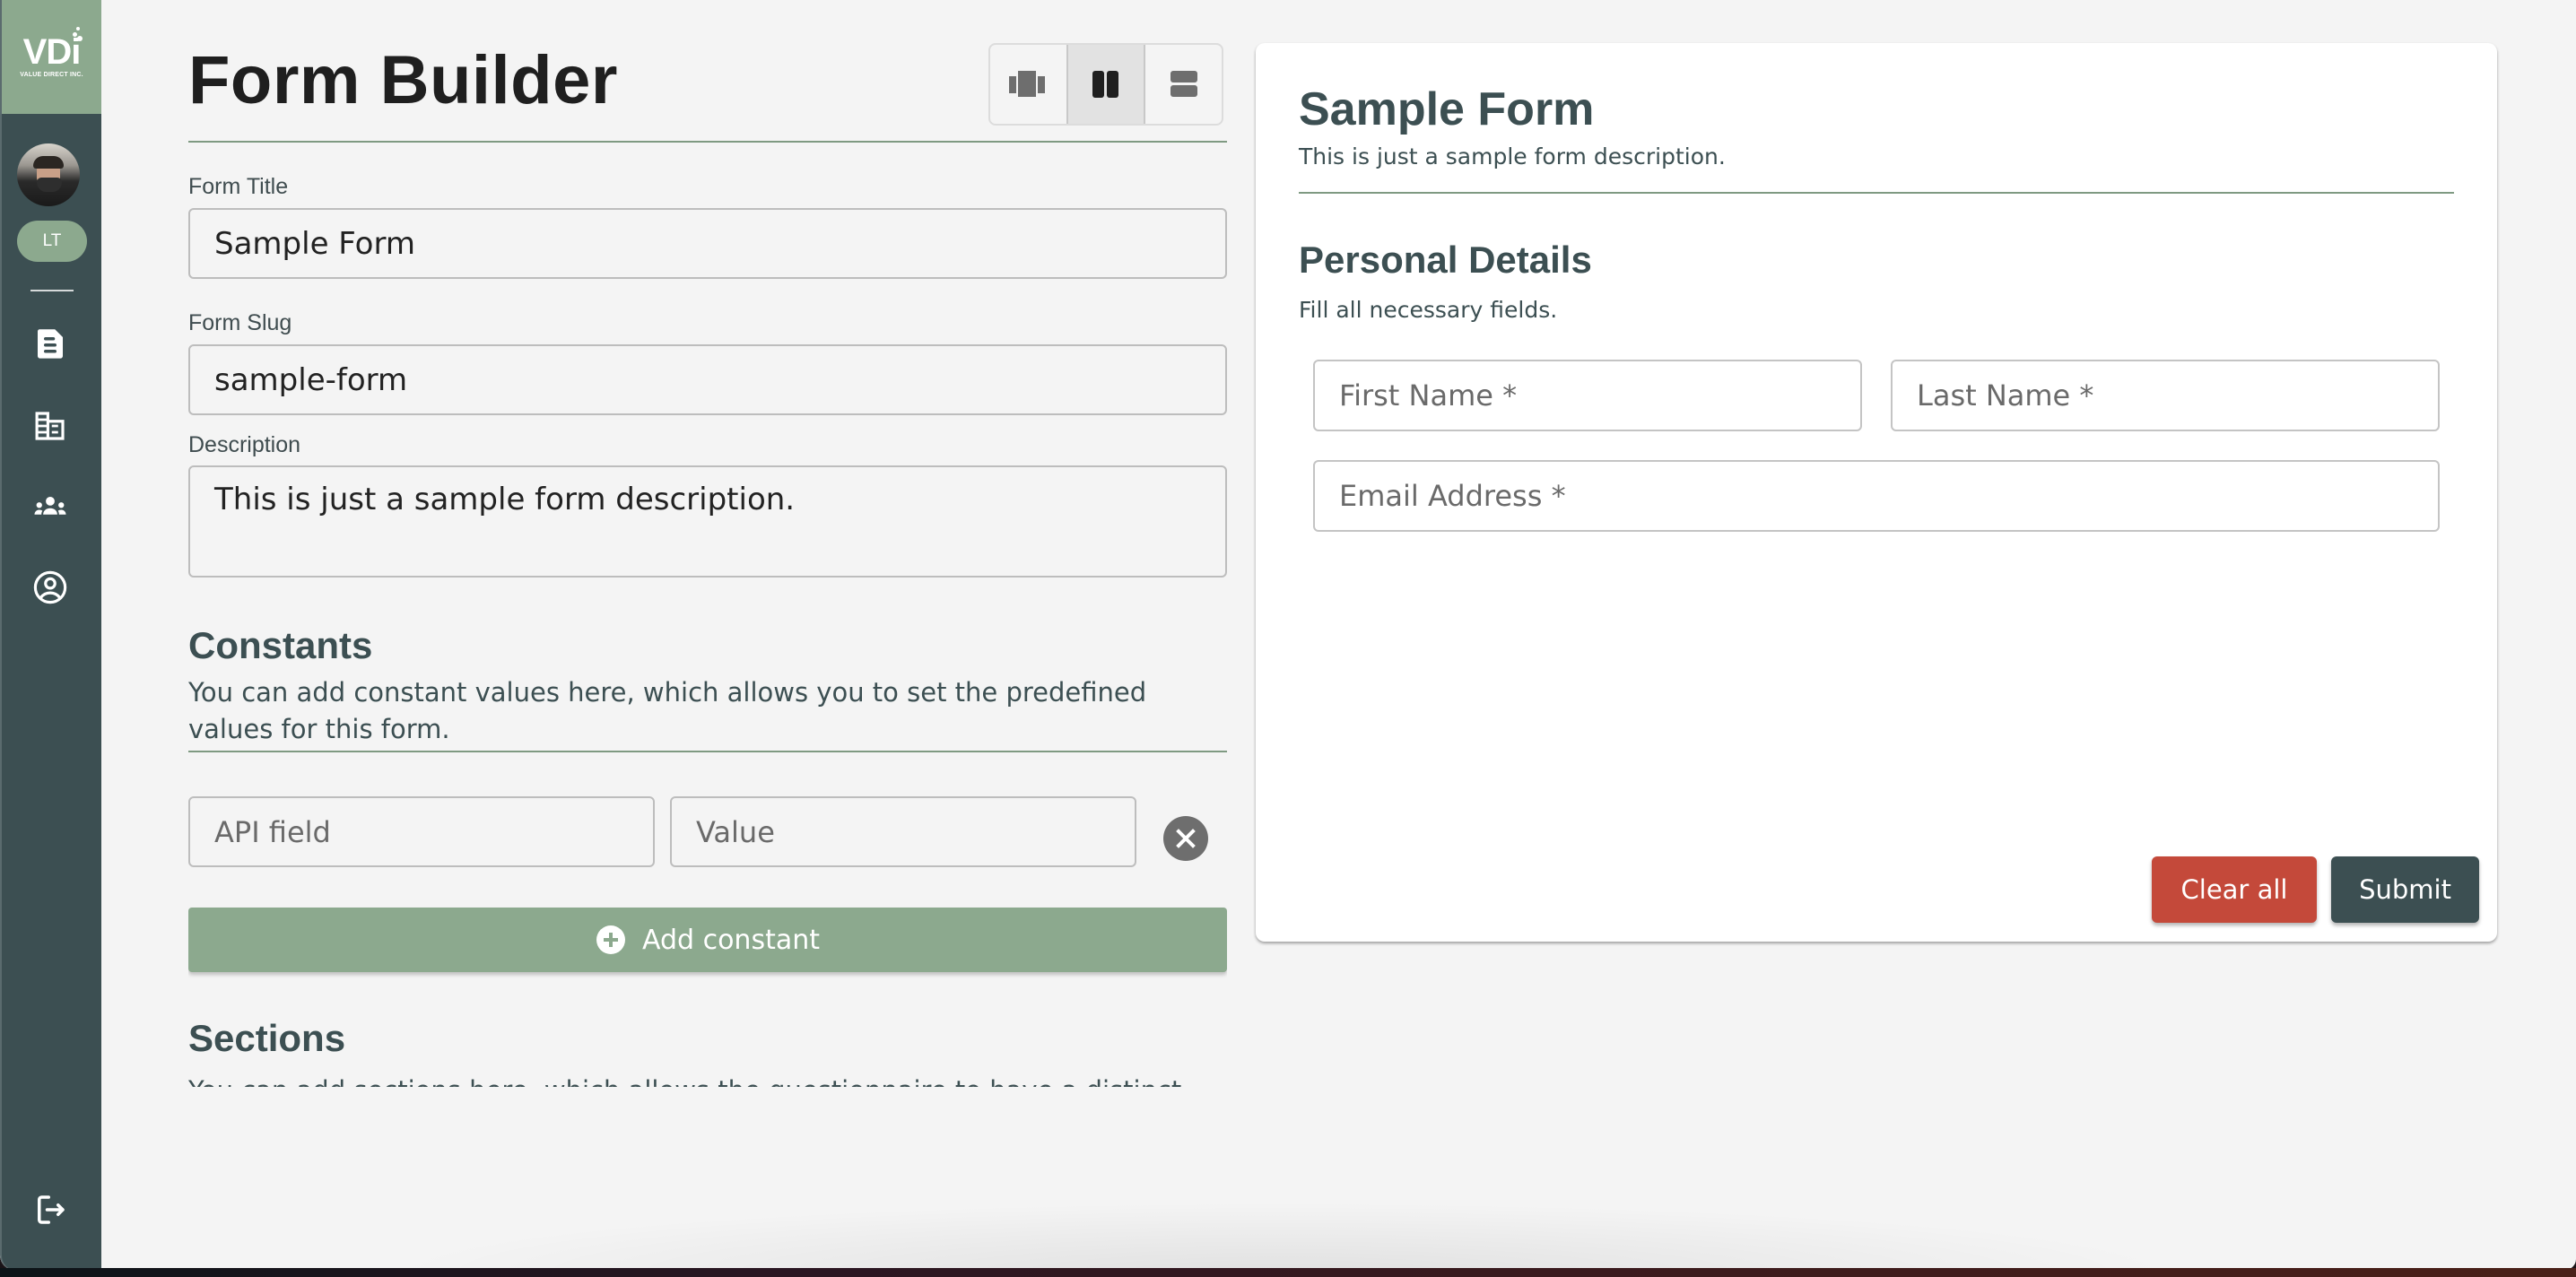 Image resolution: width=2576 pixels, height=1277 pixels. I want to click on form-title-label: Form Title, so click(238, 186).